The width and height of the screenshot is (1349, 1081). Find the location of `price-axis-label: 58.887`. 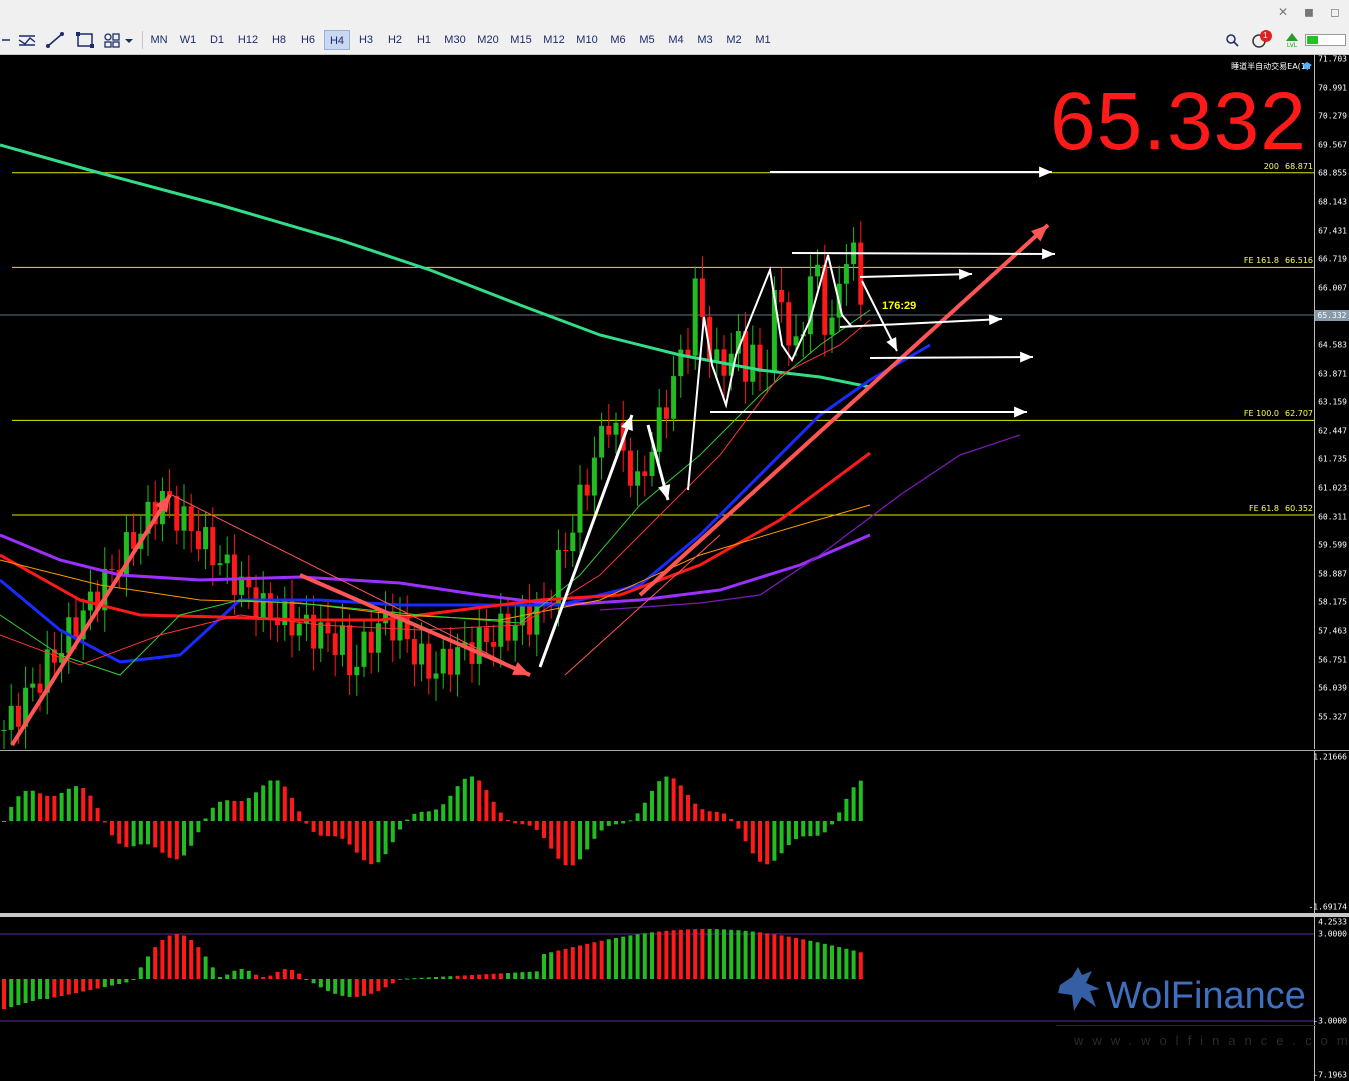

price-axis-label: 58.887 is located at coordinates (1332, 574).